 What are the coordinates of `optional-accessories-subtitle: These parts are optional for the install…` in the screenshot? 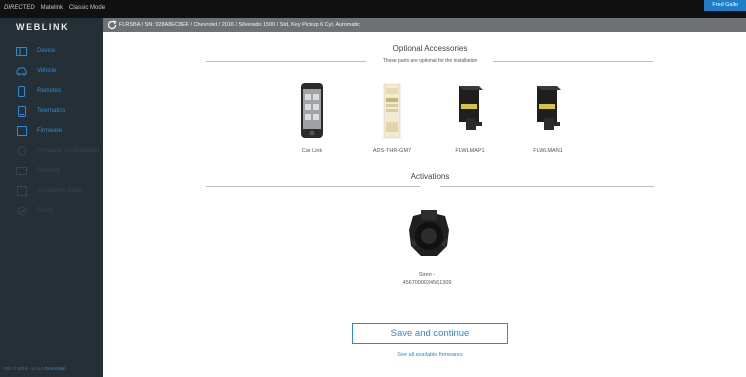 It's located at (430, 61).